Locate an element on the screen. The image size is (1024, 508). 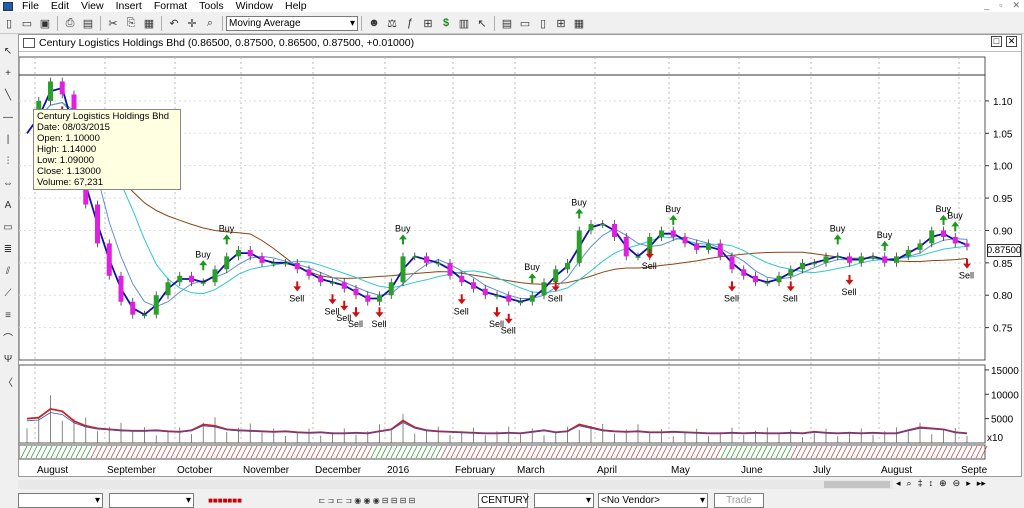
broker-combo: ▾ is located at coordinates (564, 500).